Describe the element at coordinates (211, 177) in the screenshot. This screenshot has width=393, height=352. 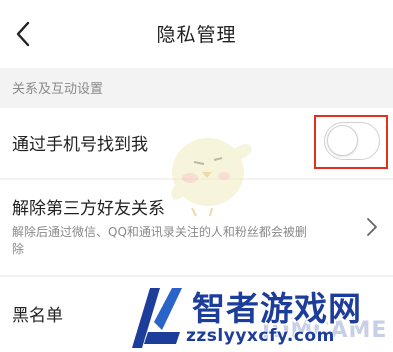
I see `mascot-watermark-icon` at that location.